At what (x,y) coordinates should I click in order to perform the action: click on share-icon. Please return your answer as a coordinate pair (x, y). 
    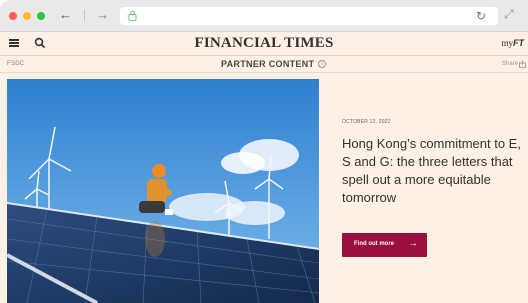
    Looking at the image, I should click on (522, 64).